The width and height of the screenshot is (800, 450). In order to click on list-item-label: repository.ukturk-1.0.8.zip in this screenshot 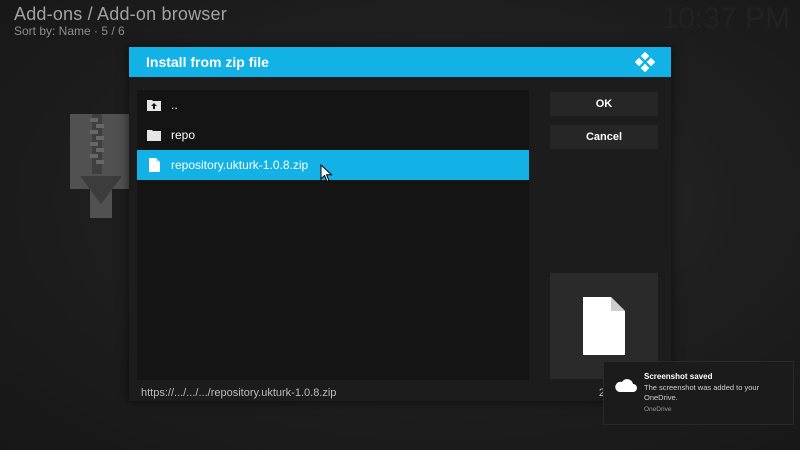, I will do `click(240, 165)`.